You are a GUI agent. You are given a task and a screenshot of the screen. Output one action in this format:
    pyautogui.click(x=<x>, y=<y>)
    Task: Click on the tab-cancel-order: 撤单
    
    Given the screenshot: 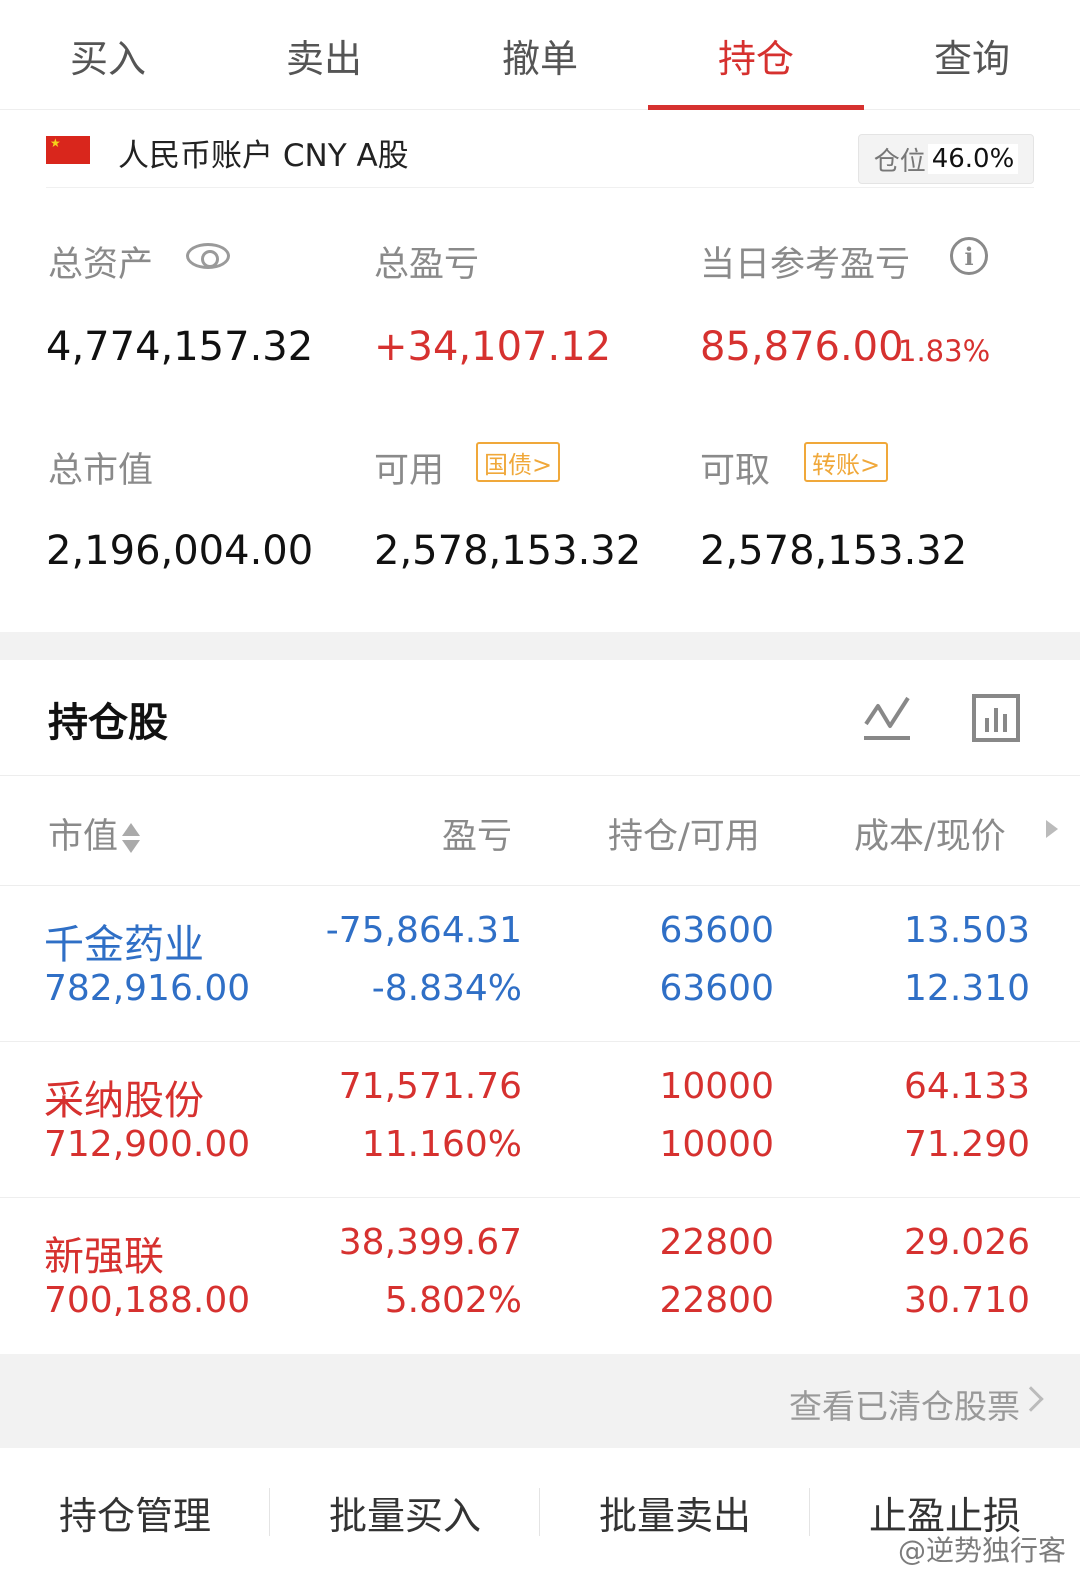 What is the action you would take?
    pyautogui.click(x=540, y=55)
    